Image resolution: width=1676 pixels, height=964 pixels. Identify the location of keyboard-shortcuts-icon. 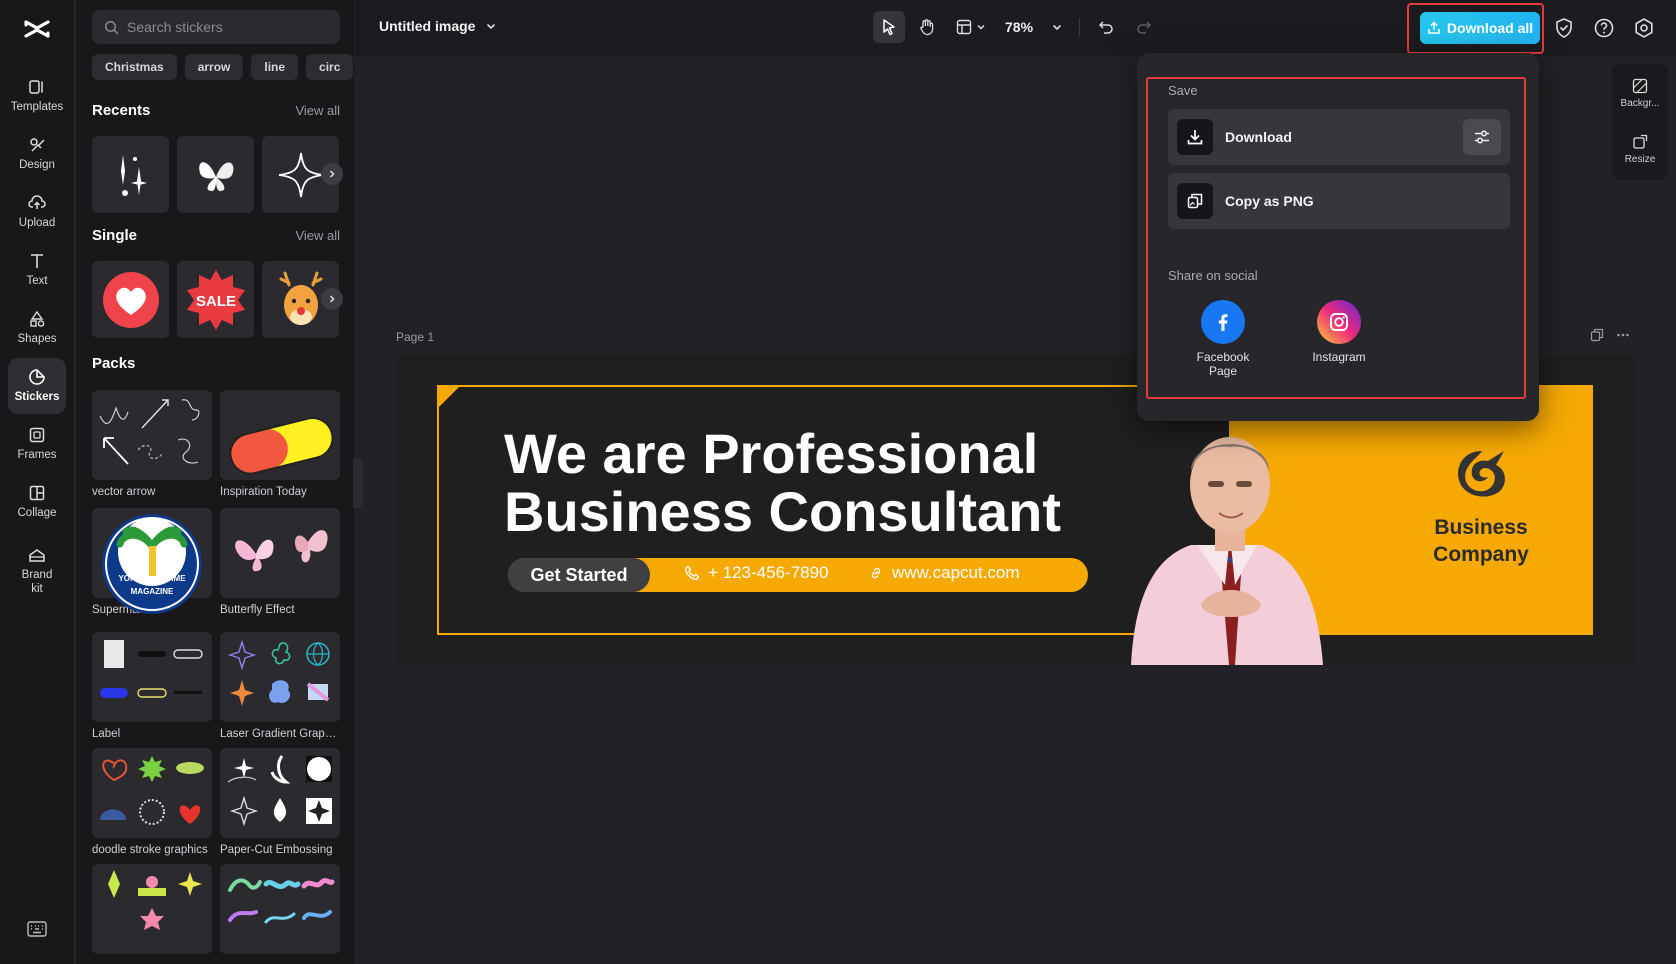
(37, 929).